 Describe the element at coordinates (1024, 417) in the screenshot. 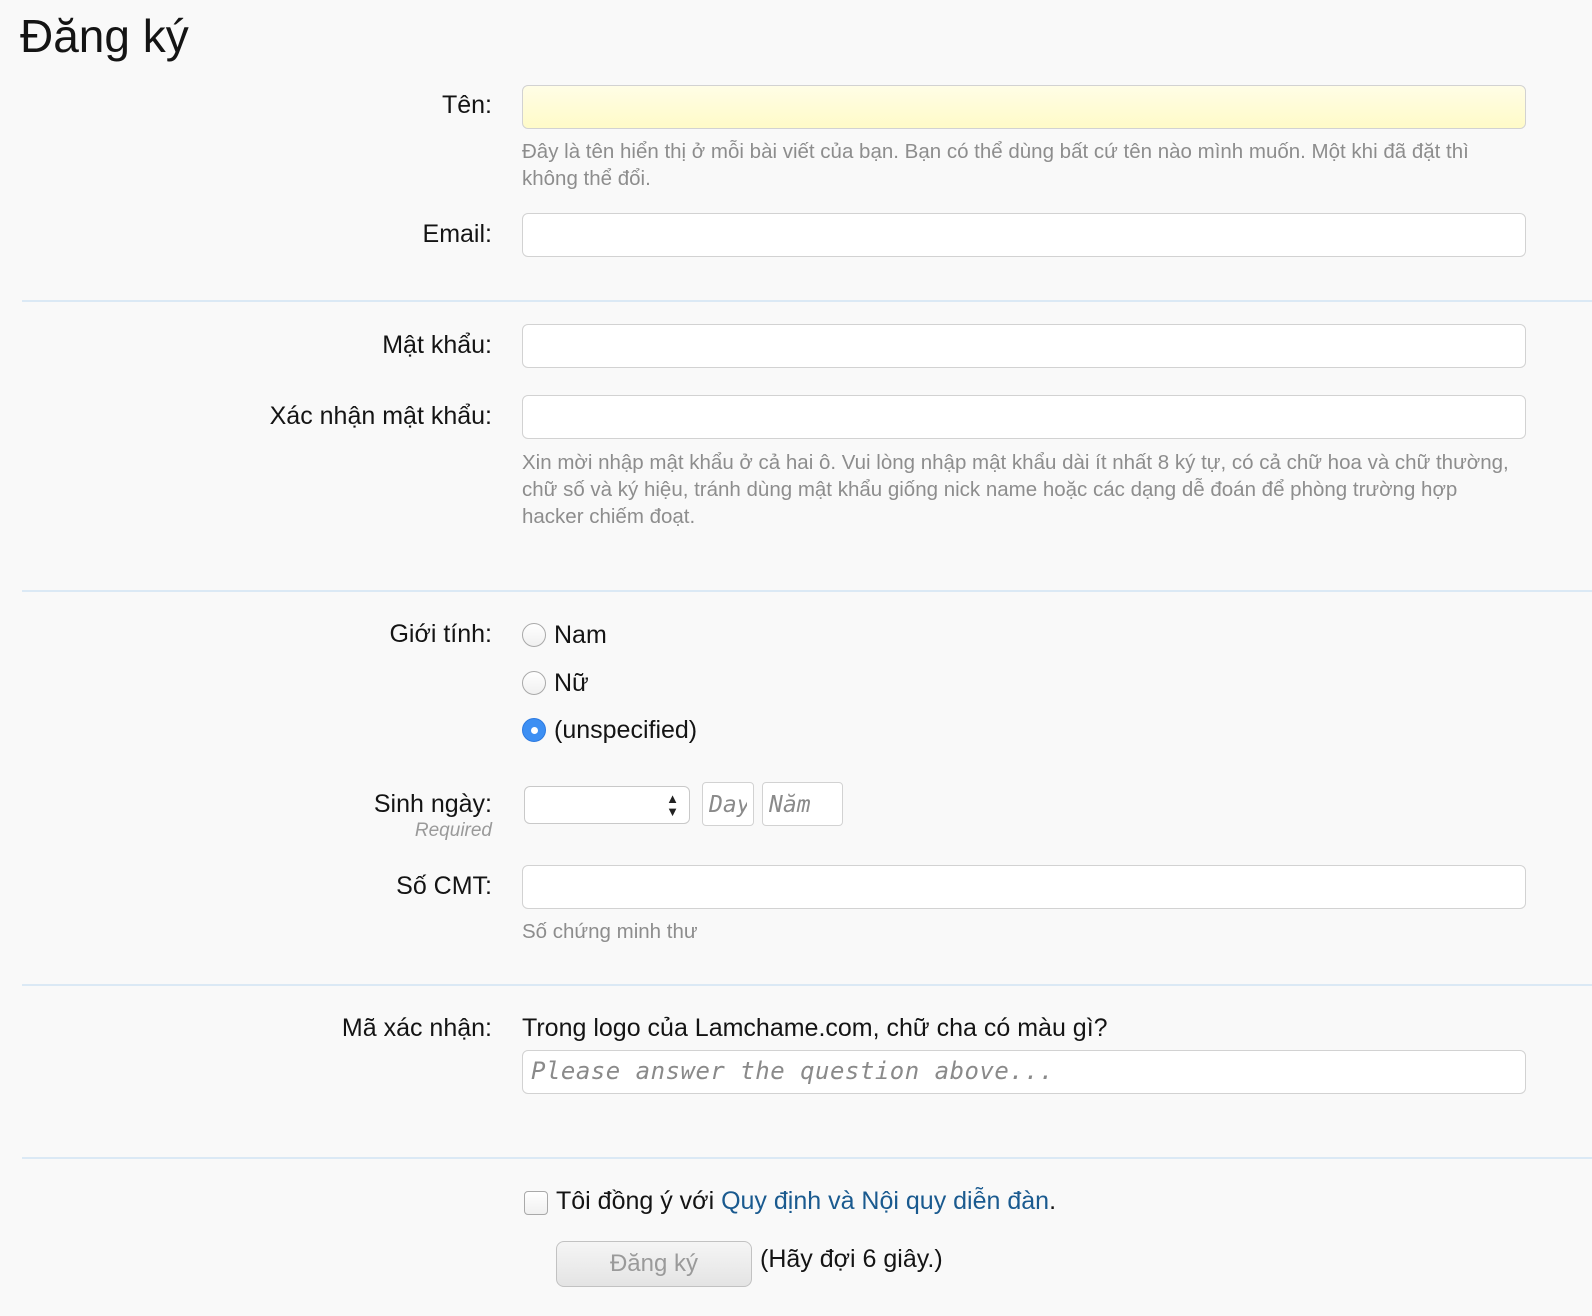

I see `confirm-password-input` at that location.